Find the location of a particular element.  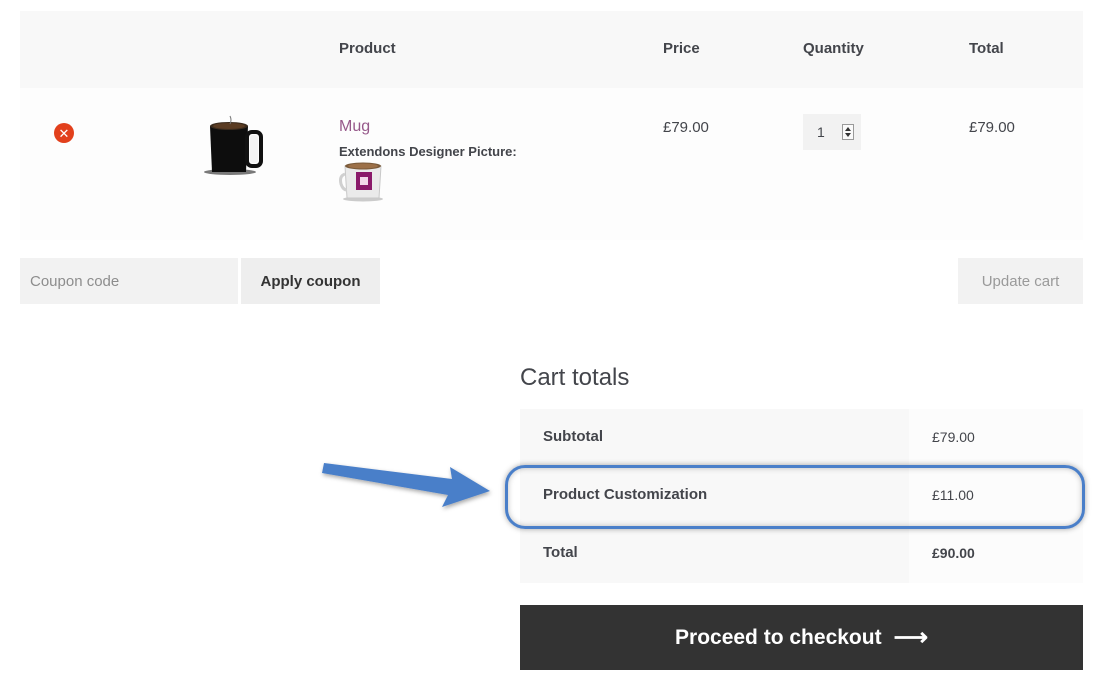

spinner-up-icon is located at coordinates (848, 129).